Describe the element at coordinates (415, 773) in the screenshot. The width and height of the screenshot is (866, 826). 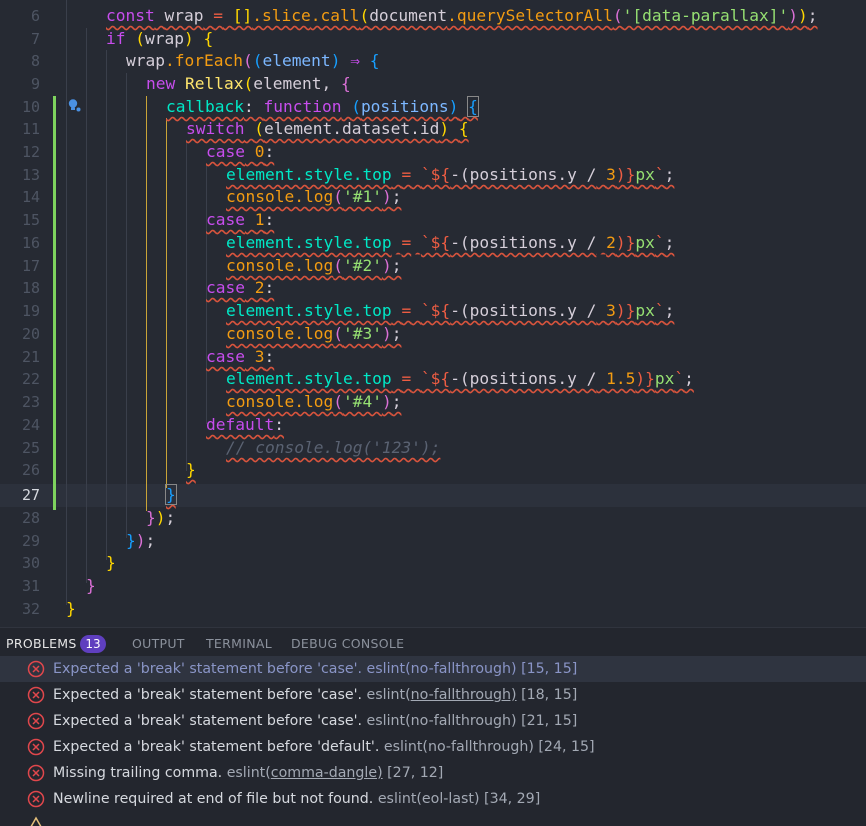
I see `problem-position: [27, 12]` at that location.